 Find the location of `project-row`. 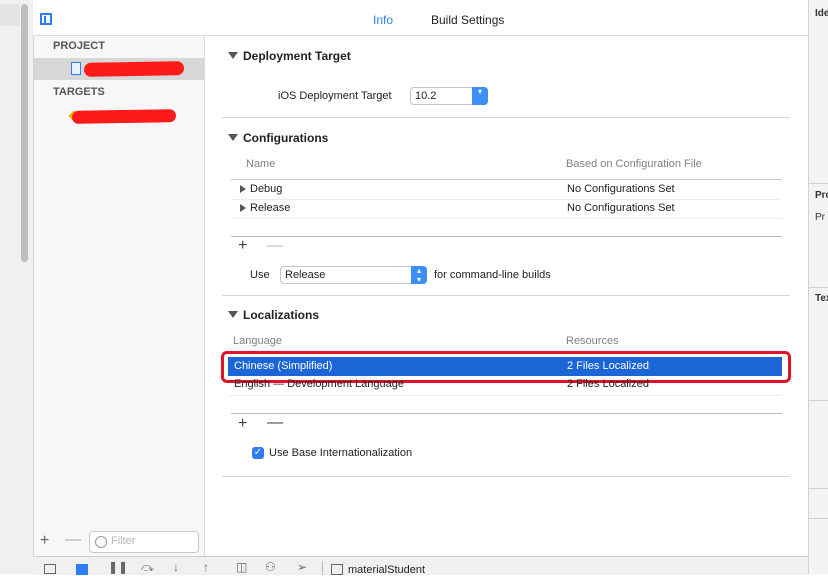

project-row is located at coordinates (119, 69).